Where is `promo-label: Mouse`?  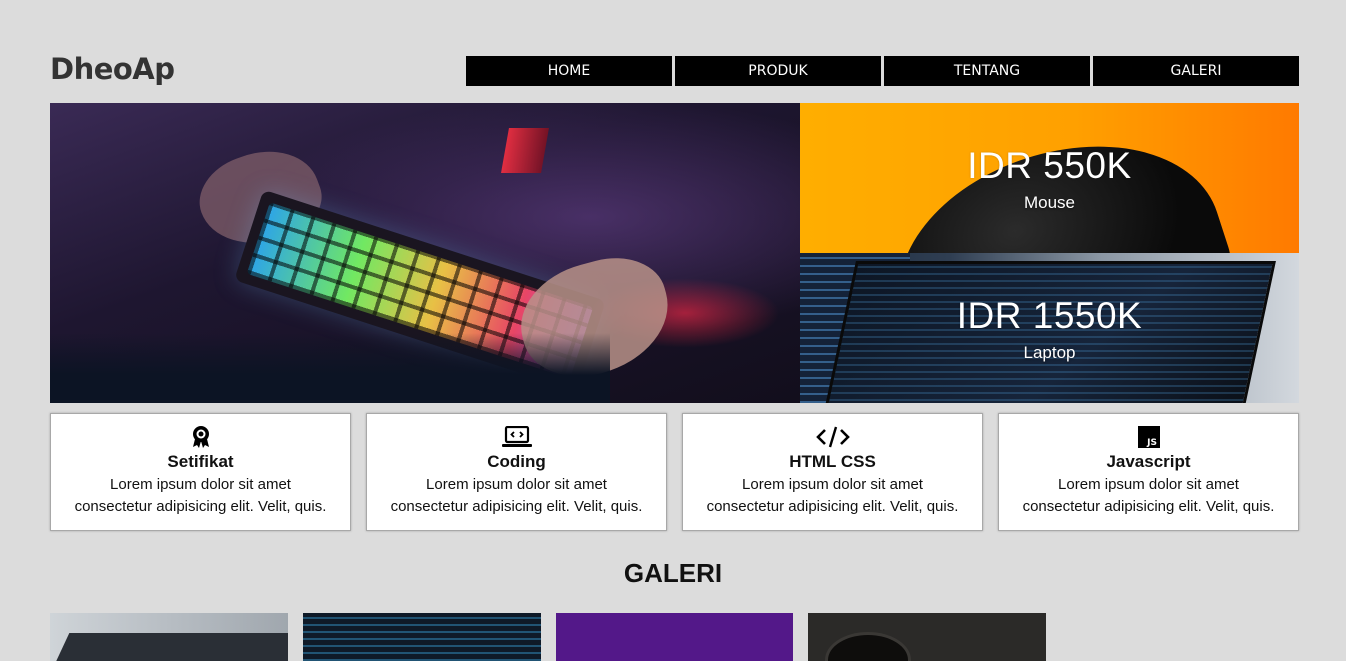 promo-label: Mouse is located at coordinates (1049, 202).